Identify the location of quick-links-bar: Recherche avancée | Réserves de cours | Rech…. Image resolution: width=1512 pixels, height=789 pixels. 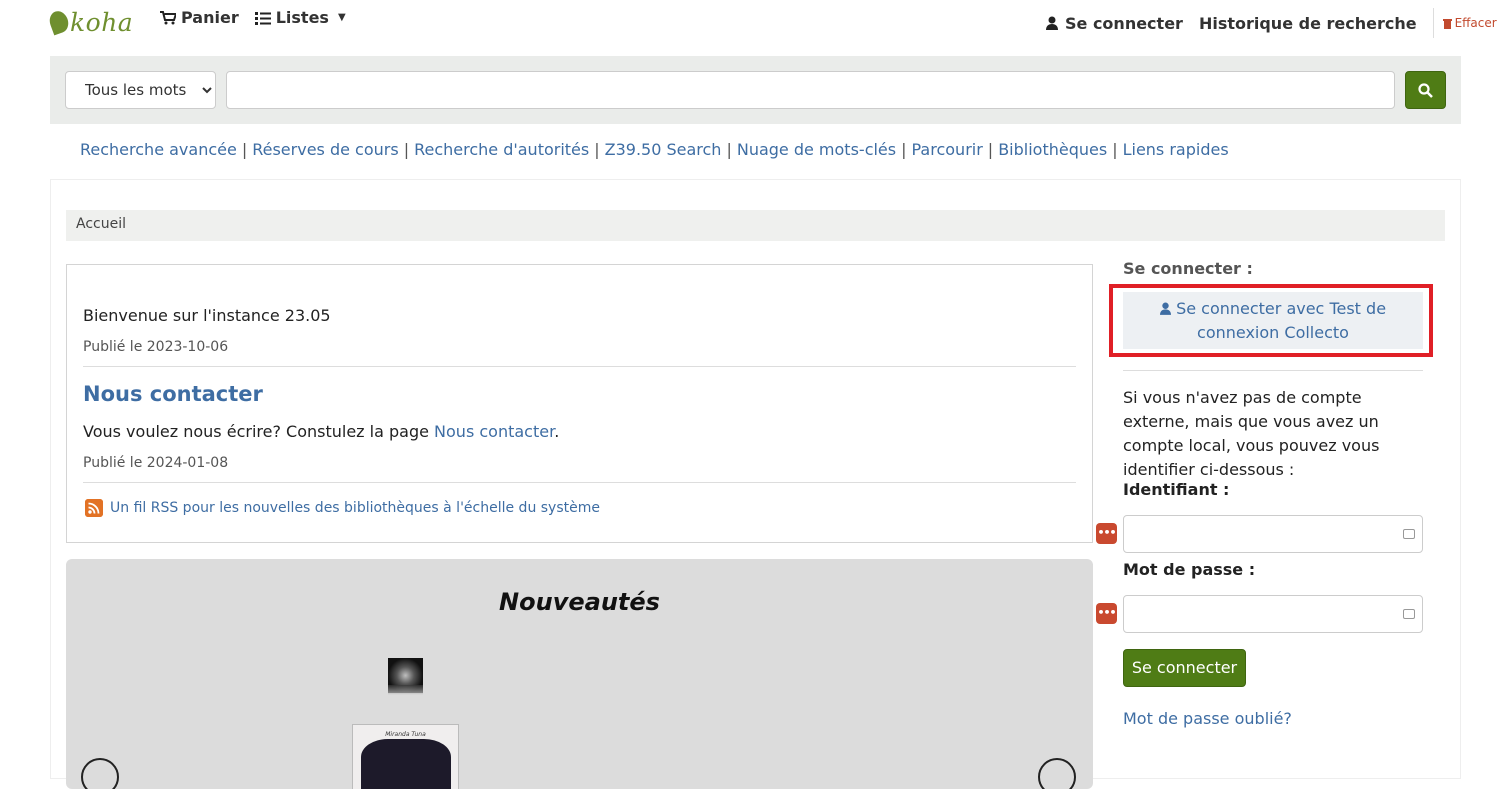
(654, 149).